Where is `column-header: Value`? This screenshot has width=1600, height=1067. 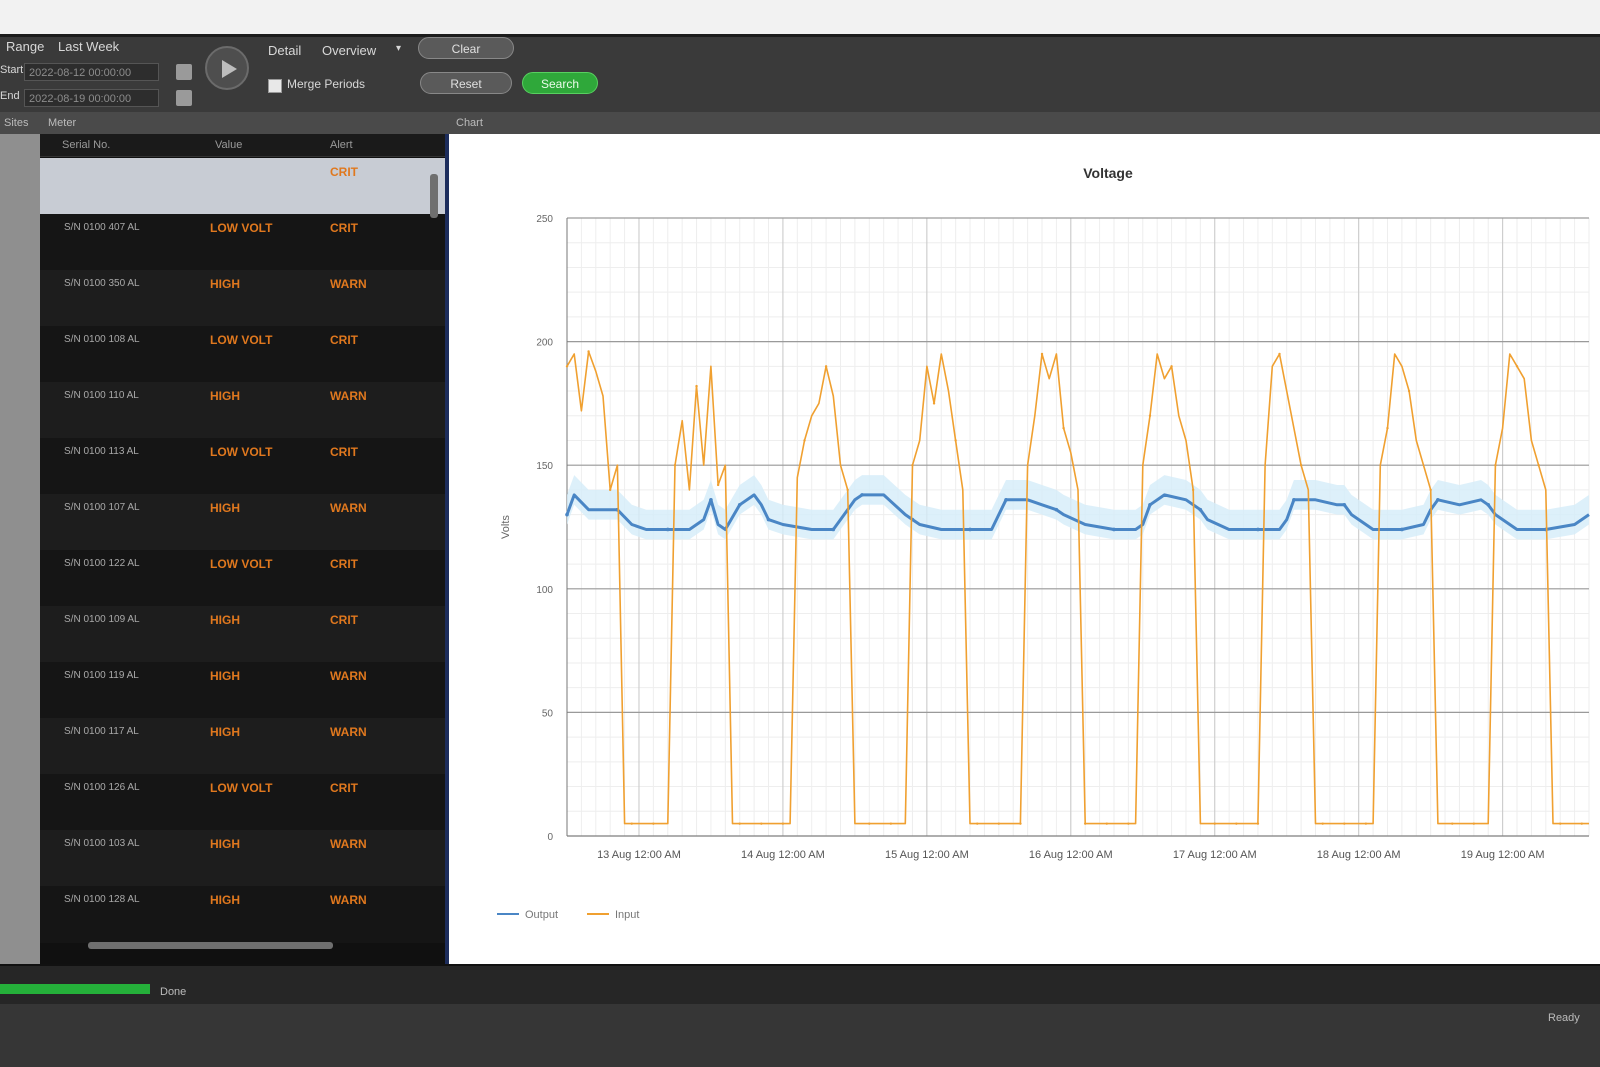
column-header: Value is located at coordinates (228, 145).